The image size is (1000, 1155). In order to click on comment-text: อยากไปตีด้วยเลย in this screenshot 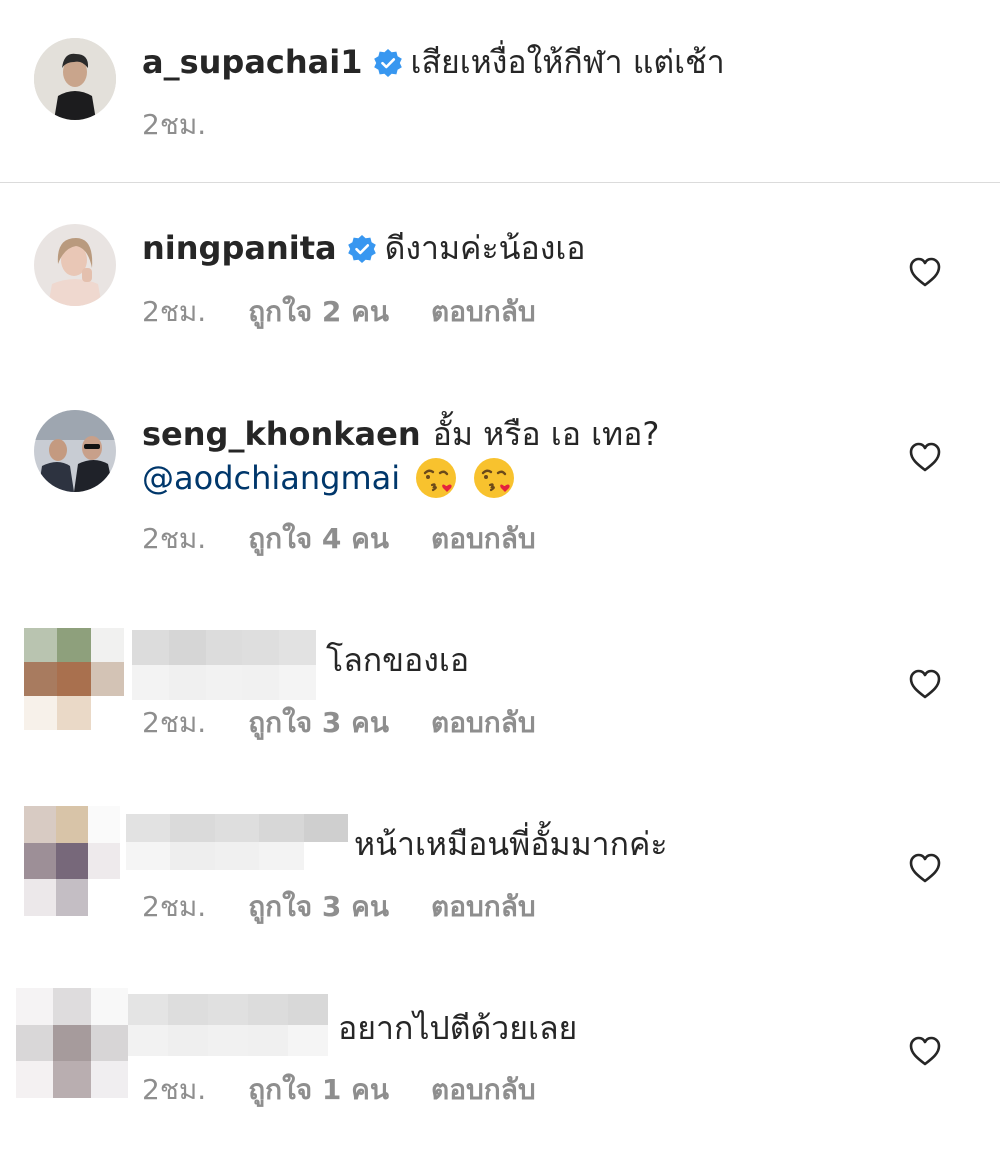, I will do `click(458, 1028)`.